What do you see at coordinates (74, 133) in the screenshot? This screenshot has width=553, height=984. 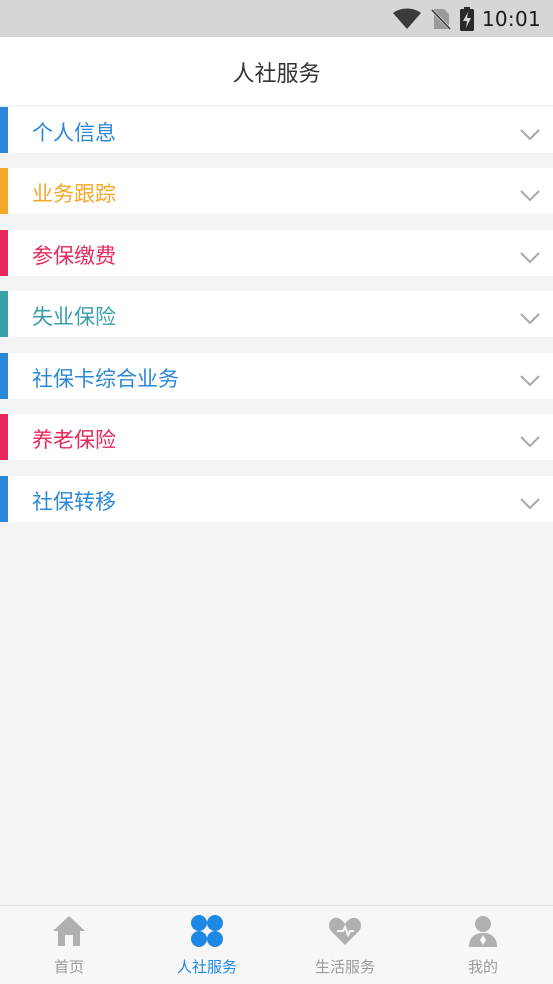 I see `menu-item-label: 个人信息` at bounding box center [74, 133].